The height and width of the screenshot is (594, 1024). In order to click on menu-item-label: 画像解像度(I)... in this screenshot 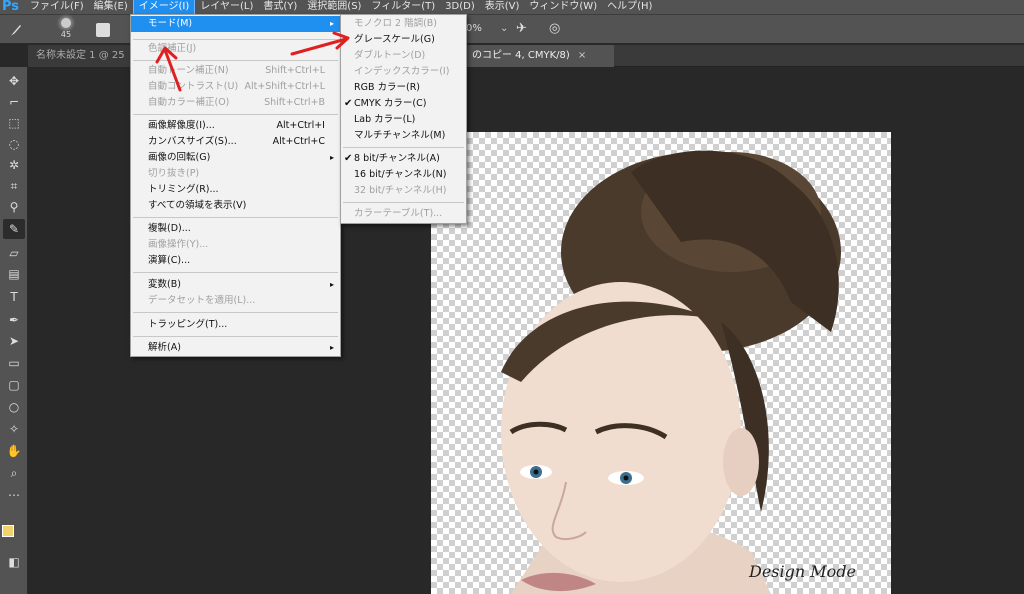, I will do `click(181, 125)`.